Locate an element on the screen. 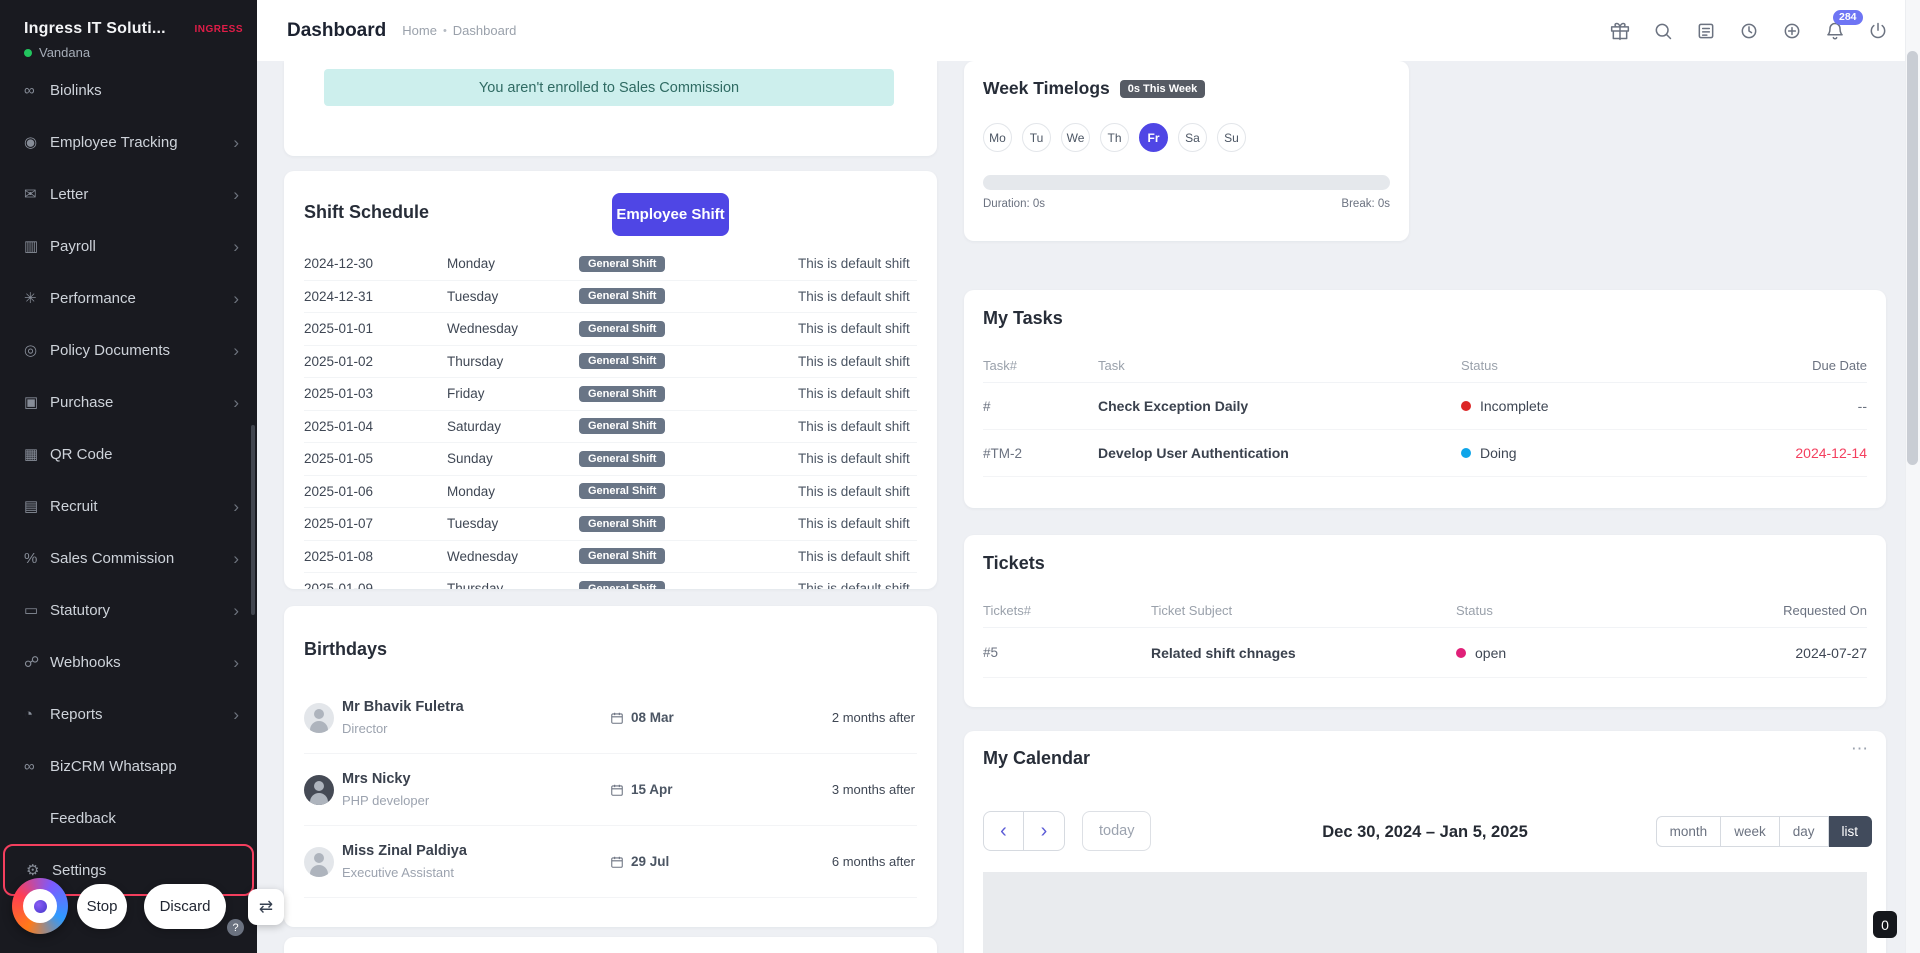 This screenshot has height=953, width=1920. sidebar-item-recruit: ▤ Recruit › is located at coordinates (128, 506).